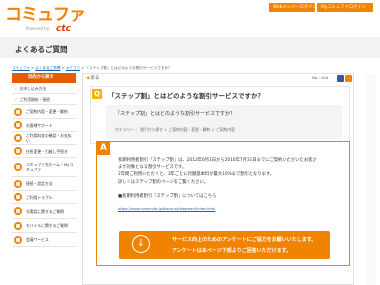  I want to click on answer-line: 詳しくはステップ割のページをご覧ください。, so click(163, 182).